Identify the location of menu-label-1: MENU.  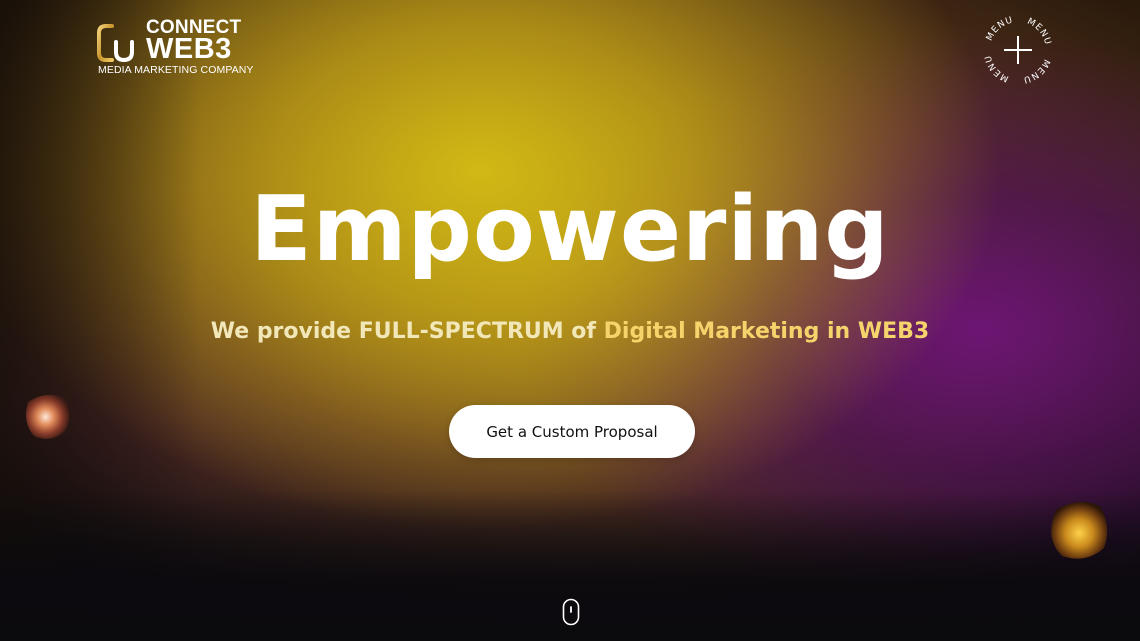
(999, 28).